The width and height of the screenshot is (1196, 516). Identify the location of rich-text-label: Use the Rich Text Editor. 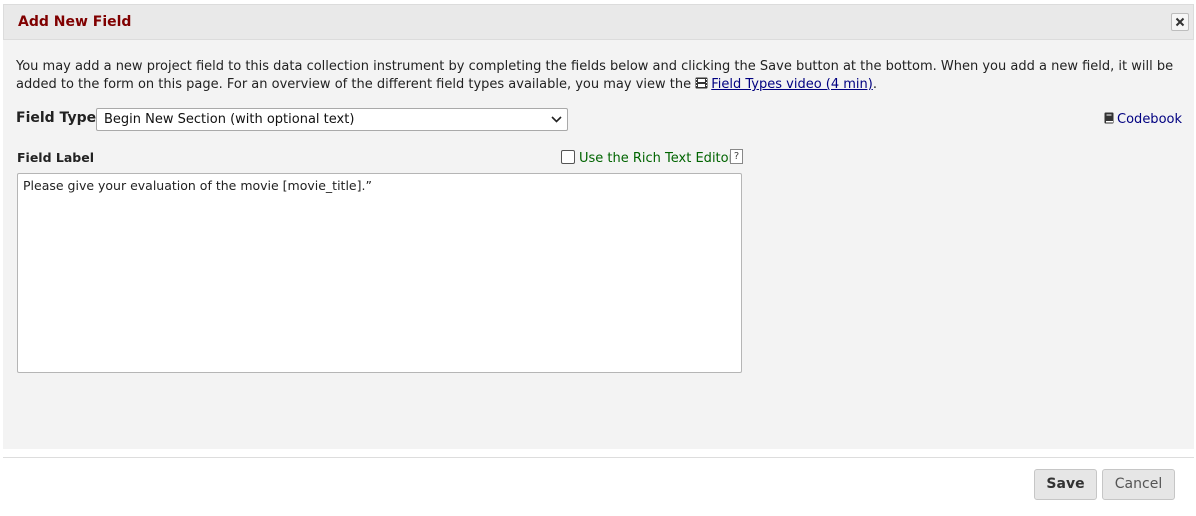
(656, 158).